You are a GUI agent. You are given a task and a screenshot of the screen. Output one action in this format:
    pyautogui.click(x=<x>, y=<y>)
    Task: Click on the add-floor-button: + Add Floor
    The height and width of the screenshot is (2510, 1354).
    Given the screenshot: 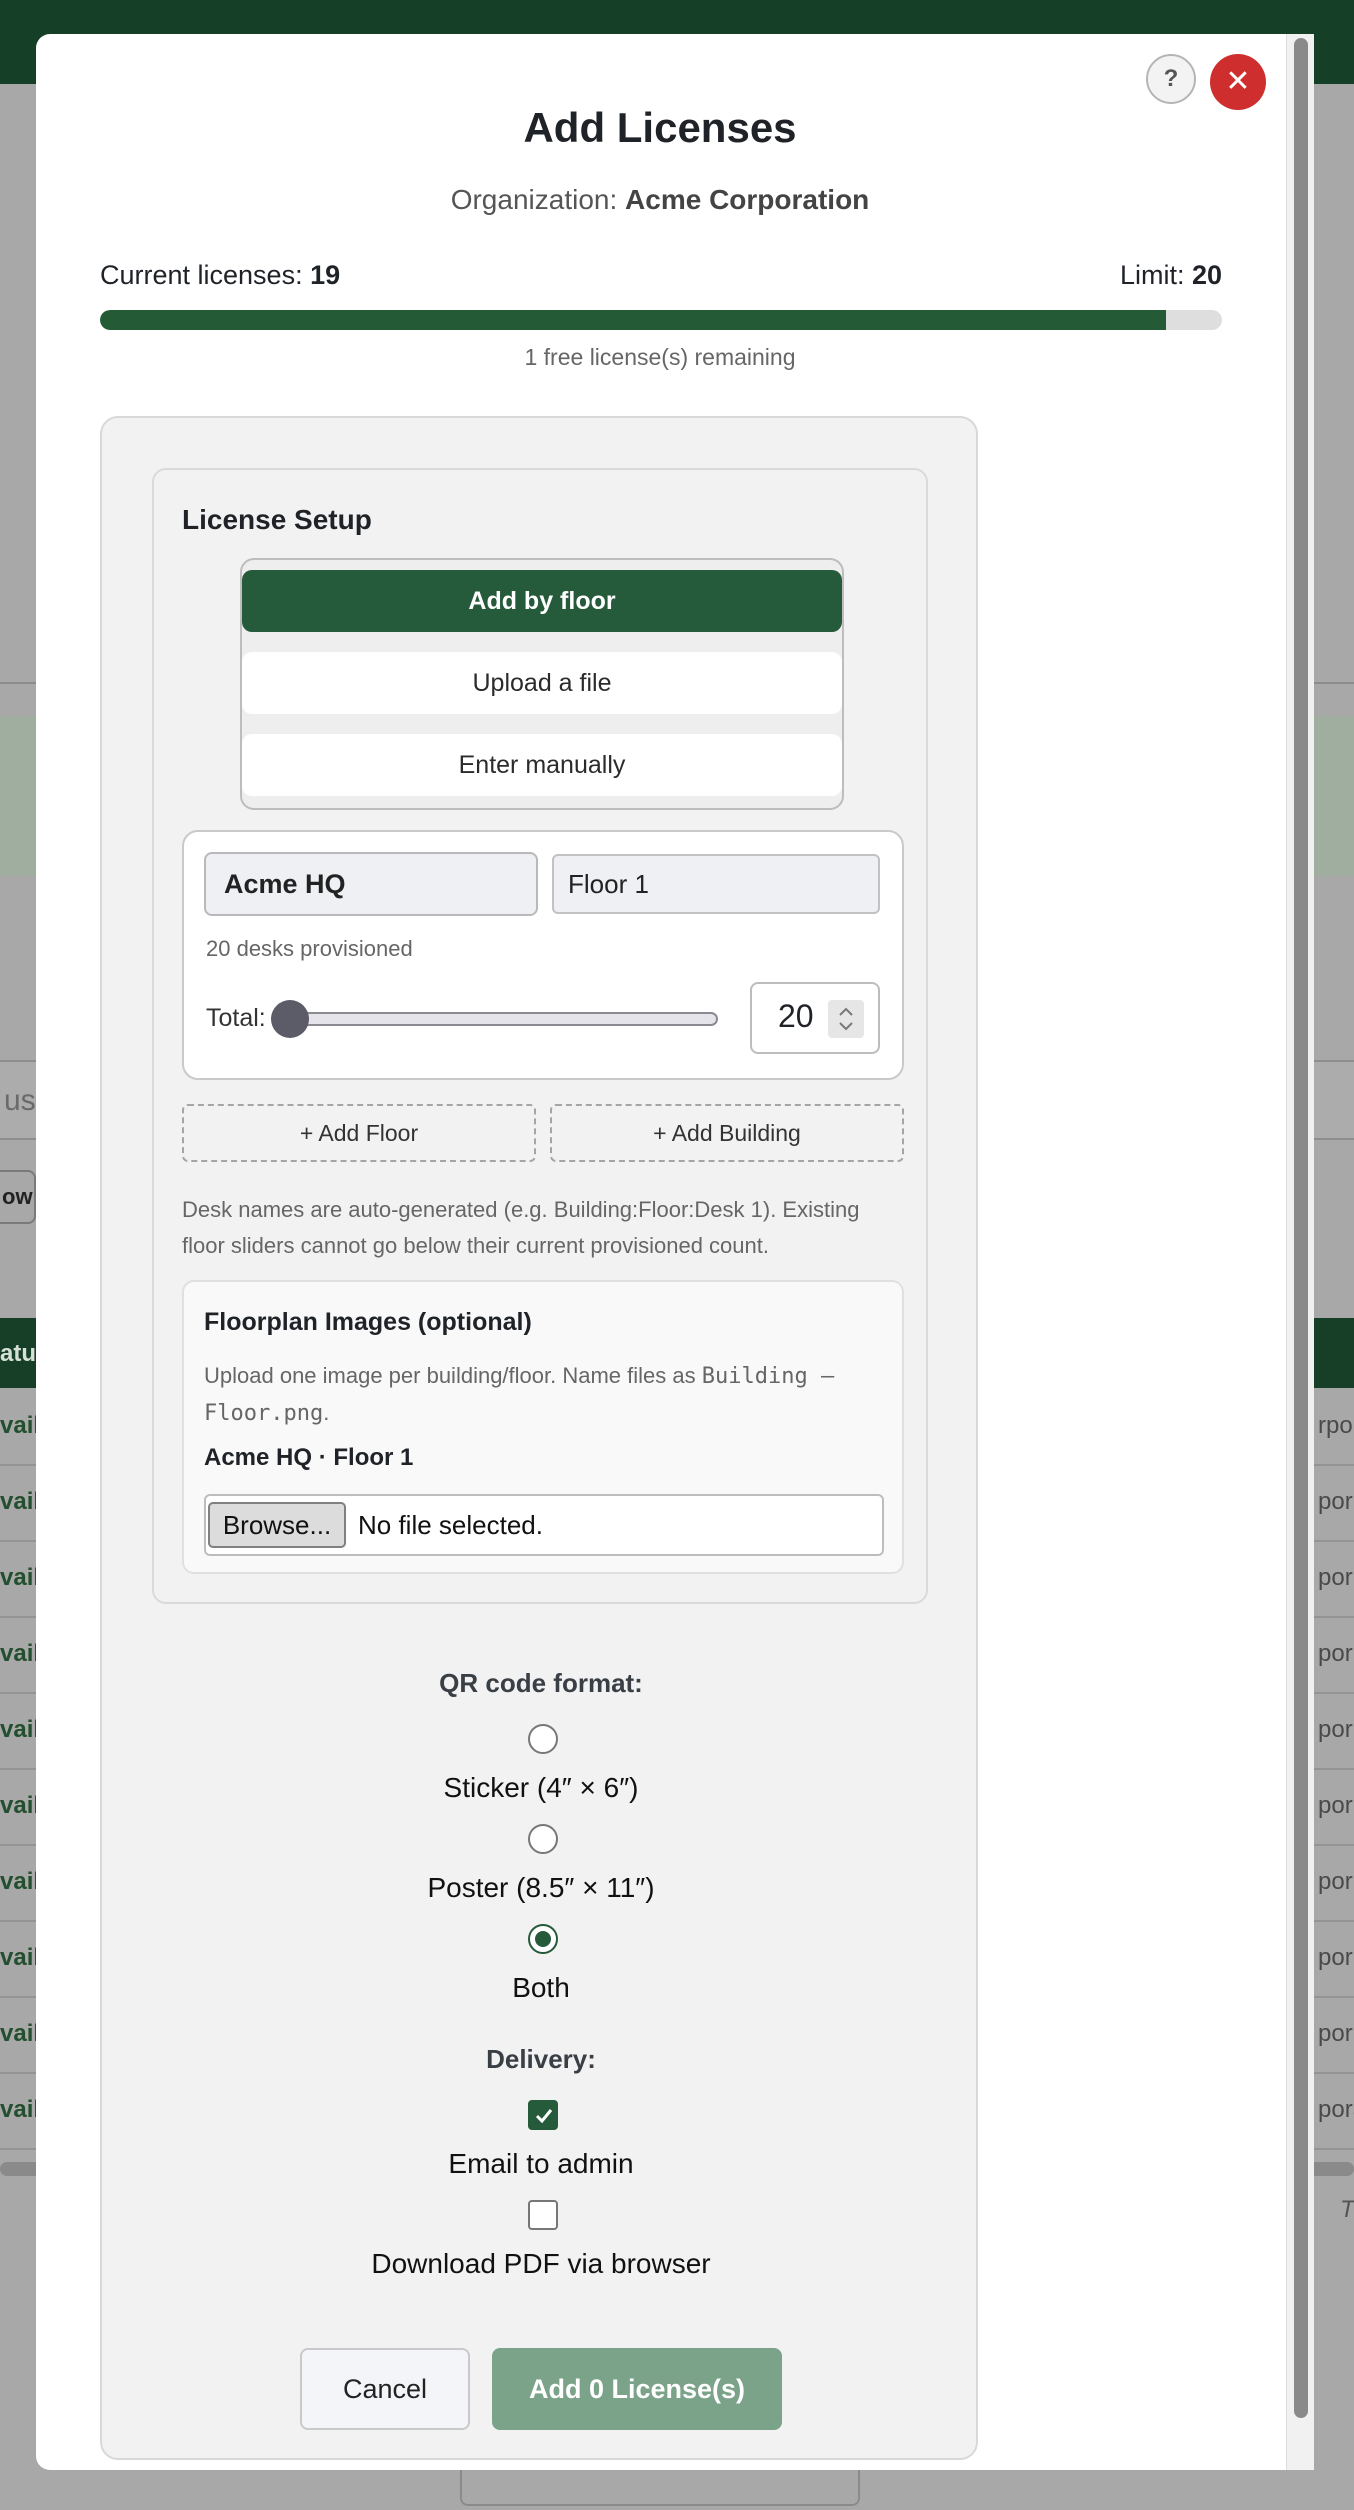 What is the action you would take?
    pyautogui.click(x=359, y=1133)
    